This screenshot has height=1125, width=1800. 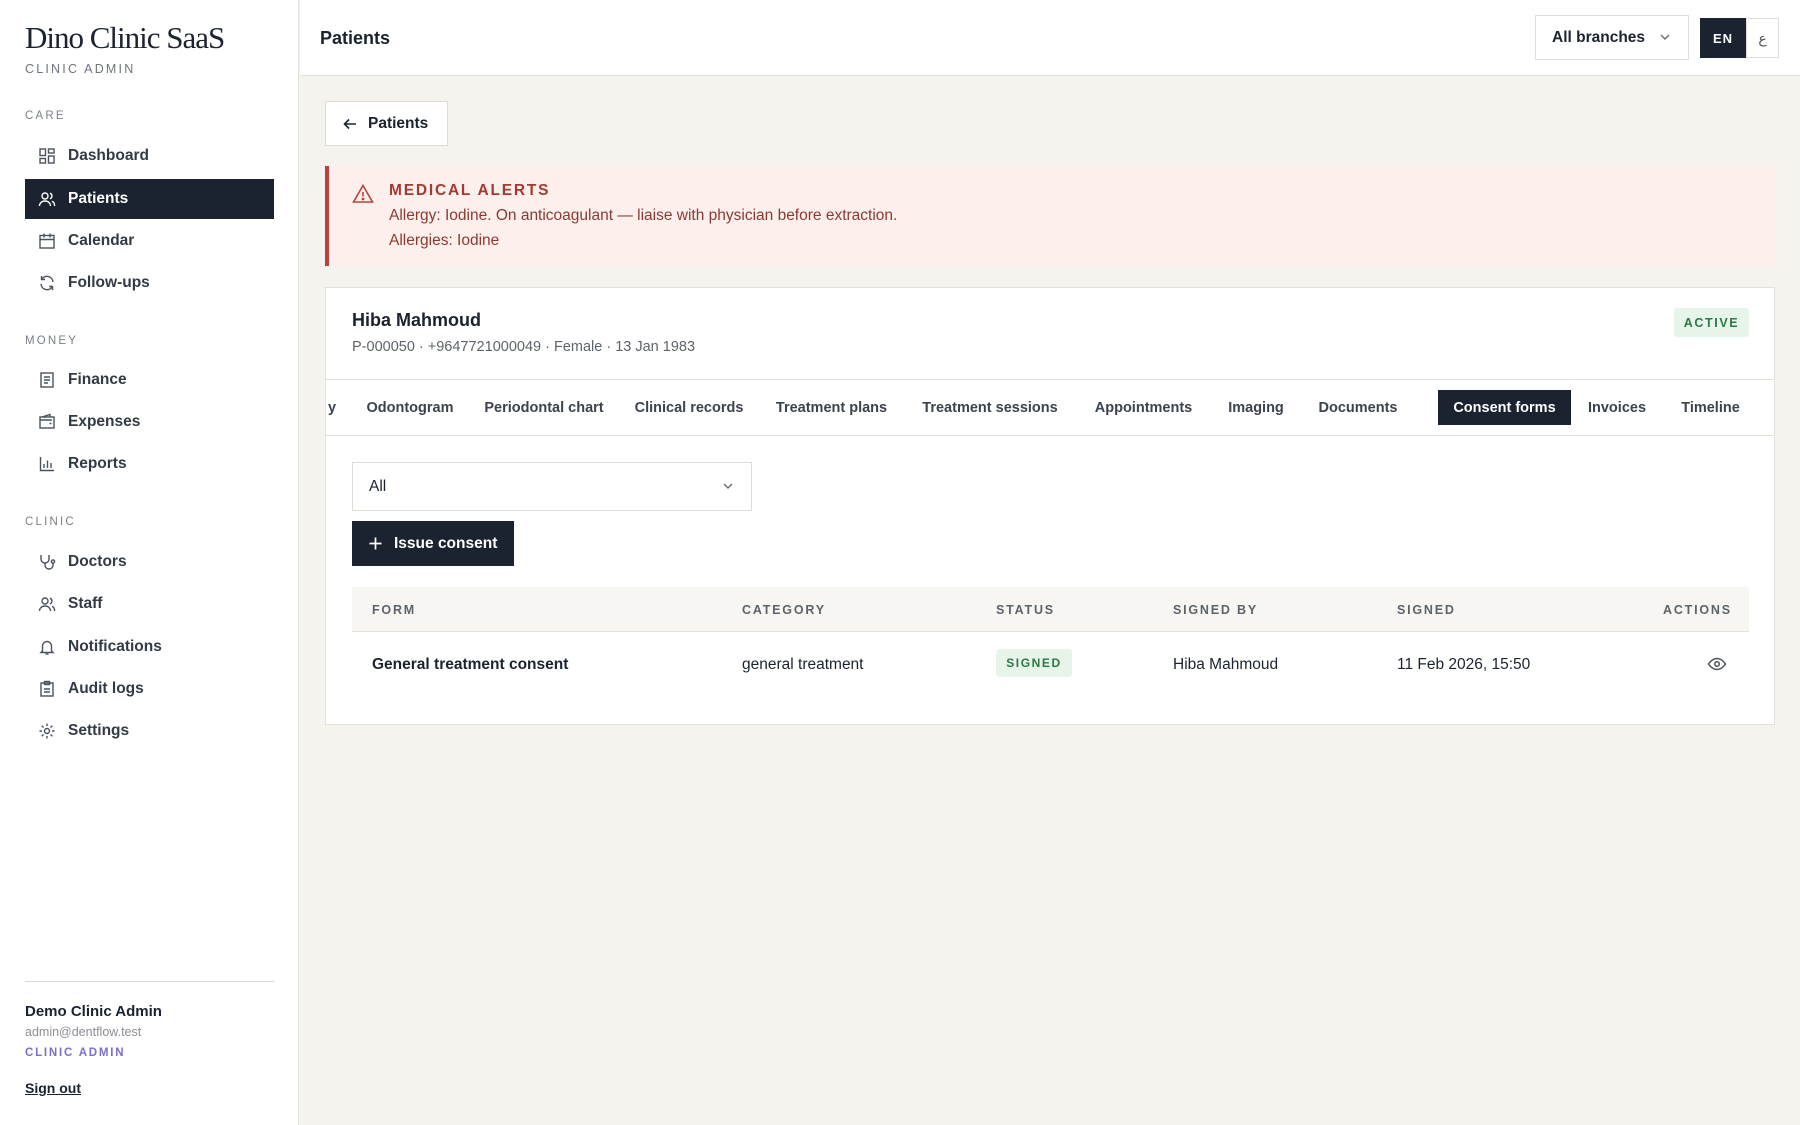 What do you see at coordinates (446, 543) in the screenshot?
I see `issue-consent-label: Issue consent` at bounding box center [446, 543].